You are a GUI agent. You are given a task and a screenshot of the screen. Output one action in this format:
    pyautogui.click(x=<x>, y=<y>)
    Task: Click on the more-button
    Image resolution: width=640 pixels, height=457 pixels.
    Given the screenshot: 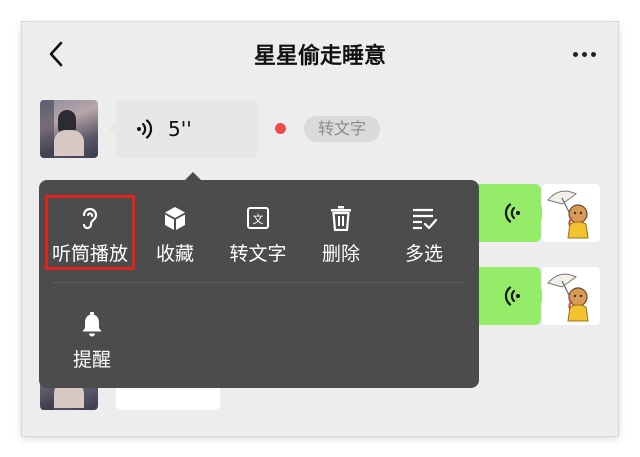 What is the action you would take?
    pyautogui.click(x=584, y=54)
    